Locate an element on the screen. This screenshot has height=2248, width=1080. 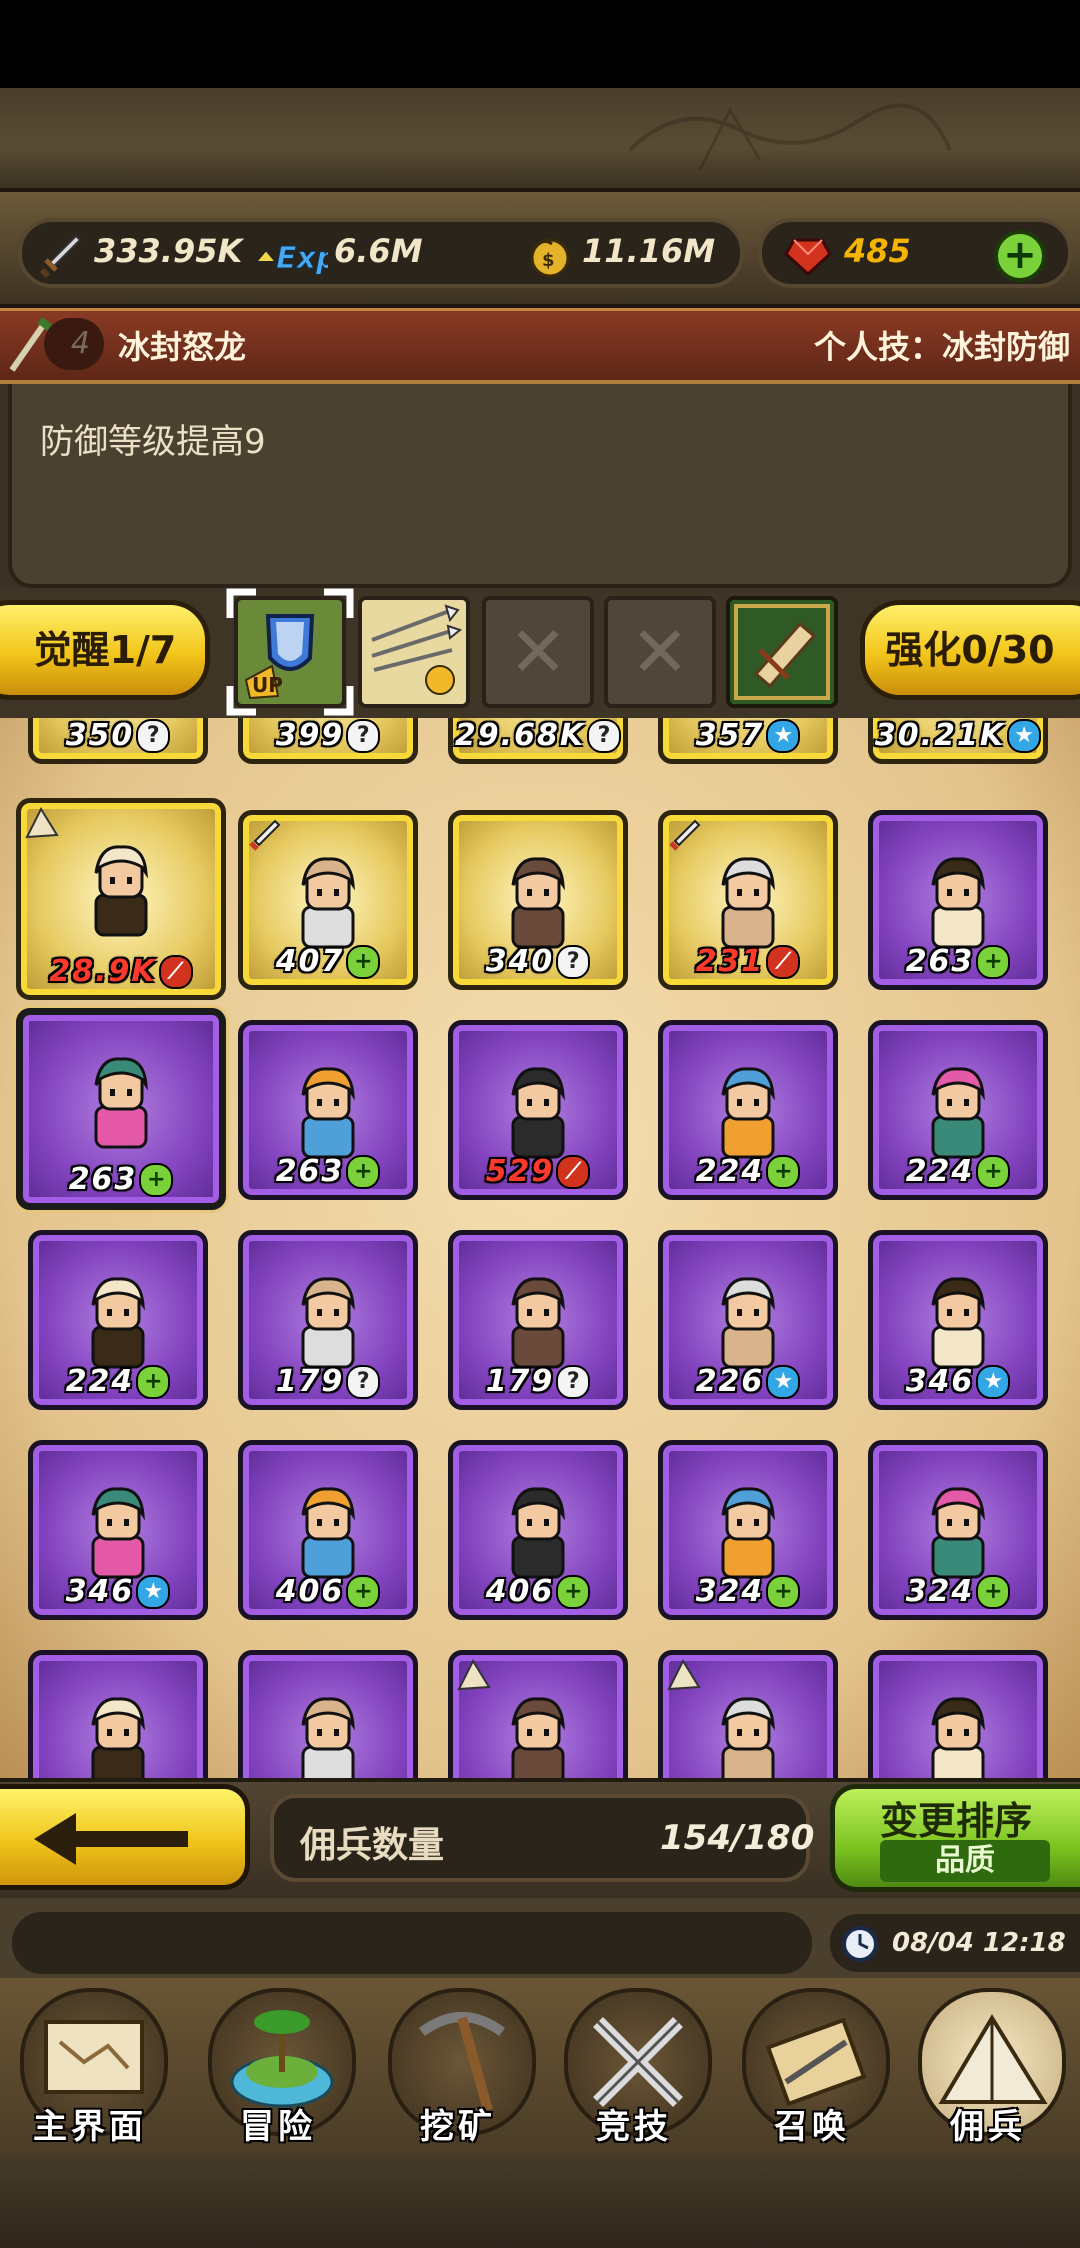
mercenary-card: 28.9K ⟋ is located at coordinates (121, 899).